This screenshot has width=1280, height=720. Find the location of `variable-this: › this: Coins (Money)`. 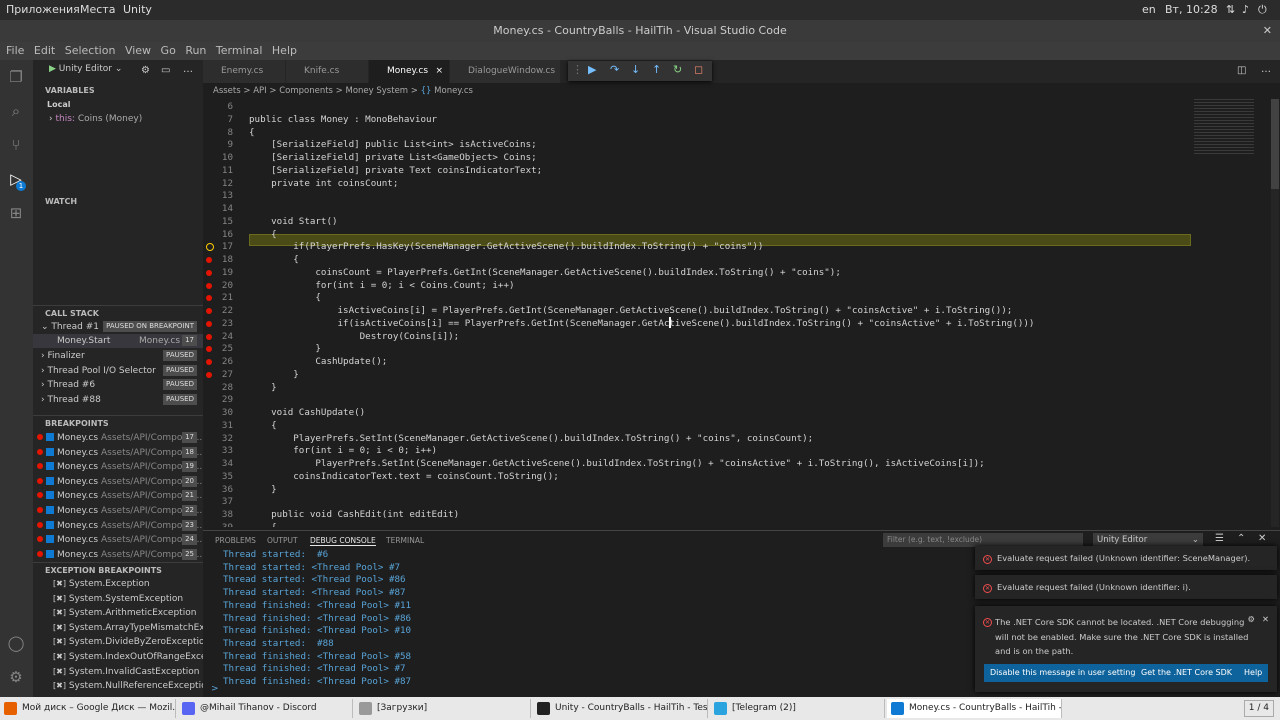

variable-this: › this: Coins (Money) is located at coordinates (118, 119).